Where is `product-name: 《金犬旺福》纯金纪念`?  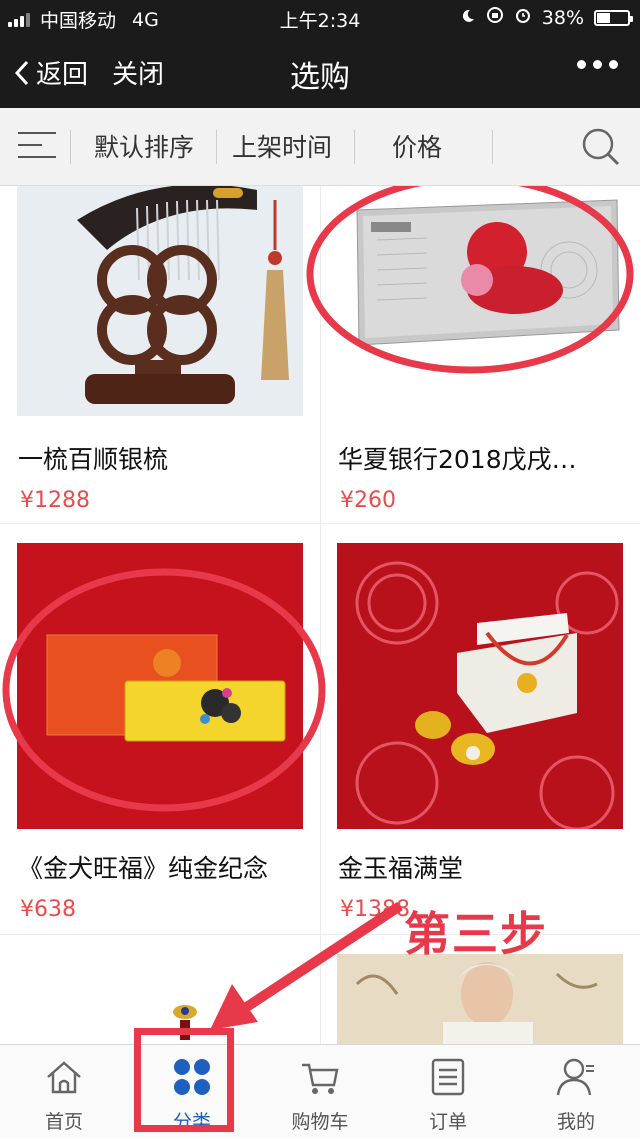 product-name: 《金犬旺福》纯金纪念 is located at coordinates (143, 868).